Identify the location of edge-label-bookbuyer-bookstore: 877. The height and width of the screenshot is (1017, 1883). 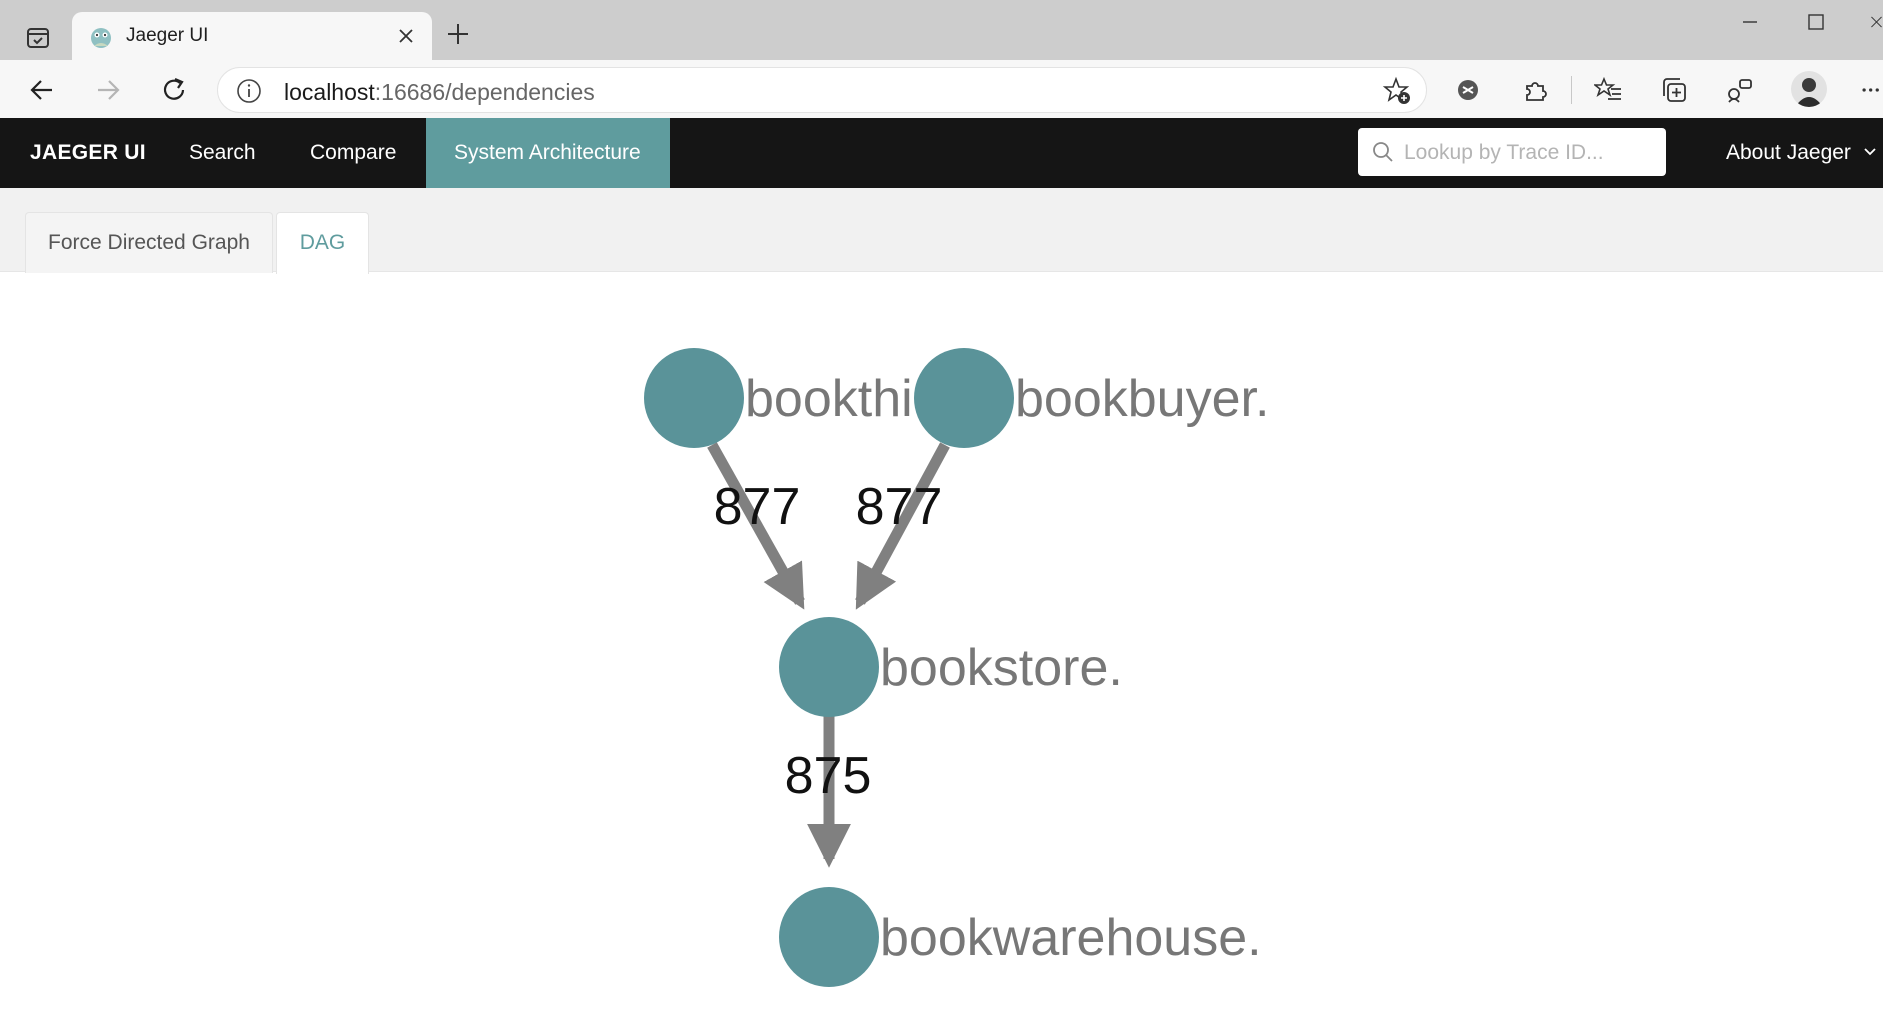
(899, 507).